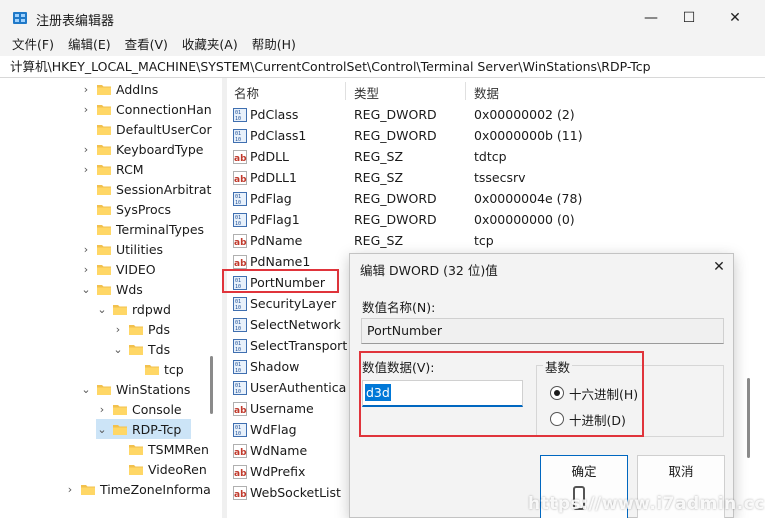 Image resolution: width=765 pixels, height=518 pixels. What do you see at coordinates (155, 489) in the screenshot?
I see `tree-item-label: TimeZoneInforma` at bounding box center [155, 489].